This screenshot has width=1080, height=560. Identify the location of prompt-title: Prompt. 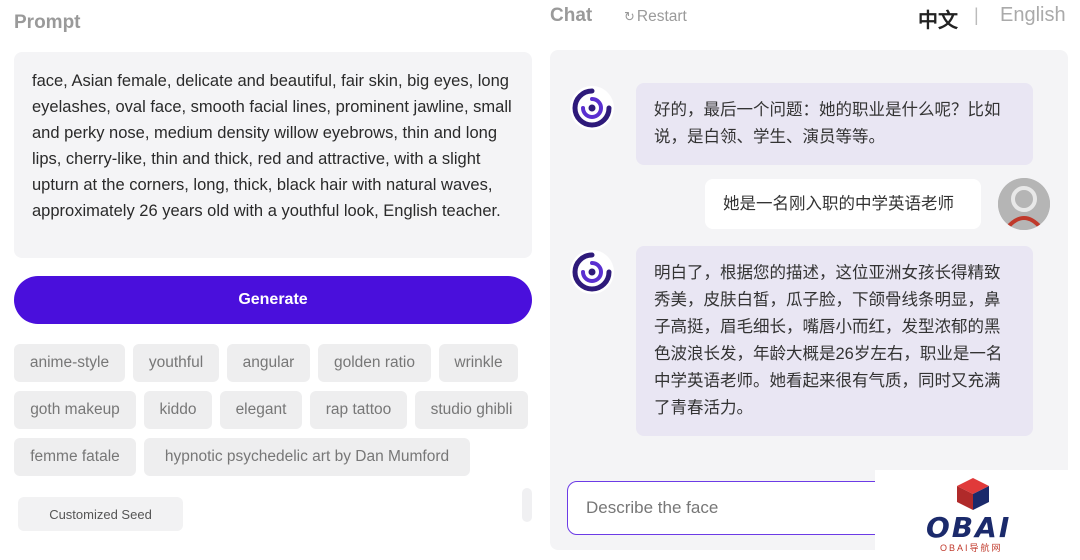
(47, 22).